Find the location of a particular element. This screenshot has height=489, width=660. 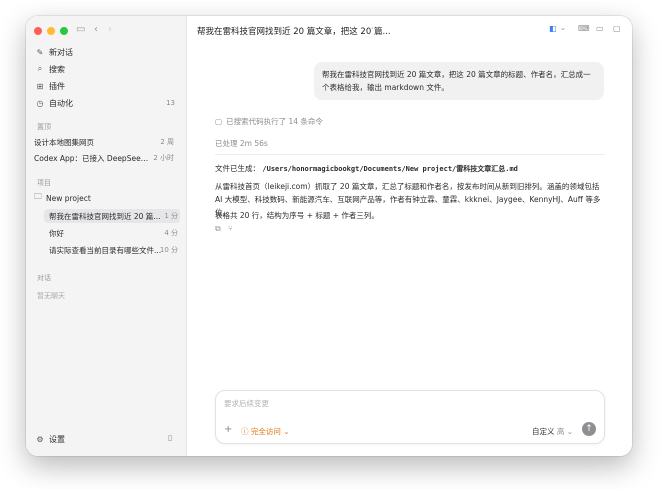

thread-time: 1 分 is located at coordinates (171, 216).